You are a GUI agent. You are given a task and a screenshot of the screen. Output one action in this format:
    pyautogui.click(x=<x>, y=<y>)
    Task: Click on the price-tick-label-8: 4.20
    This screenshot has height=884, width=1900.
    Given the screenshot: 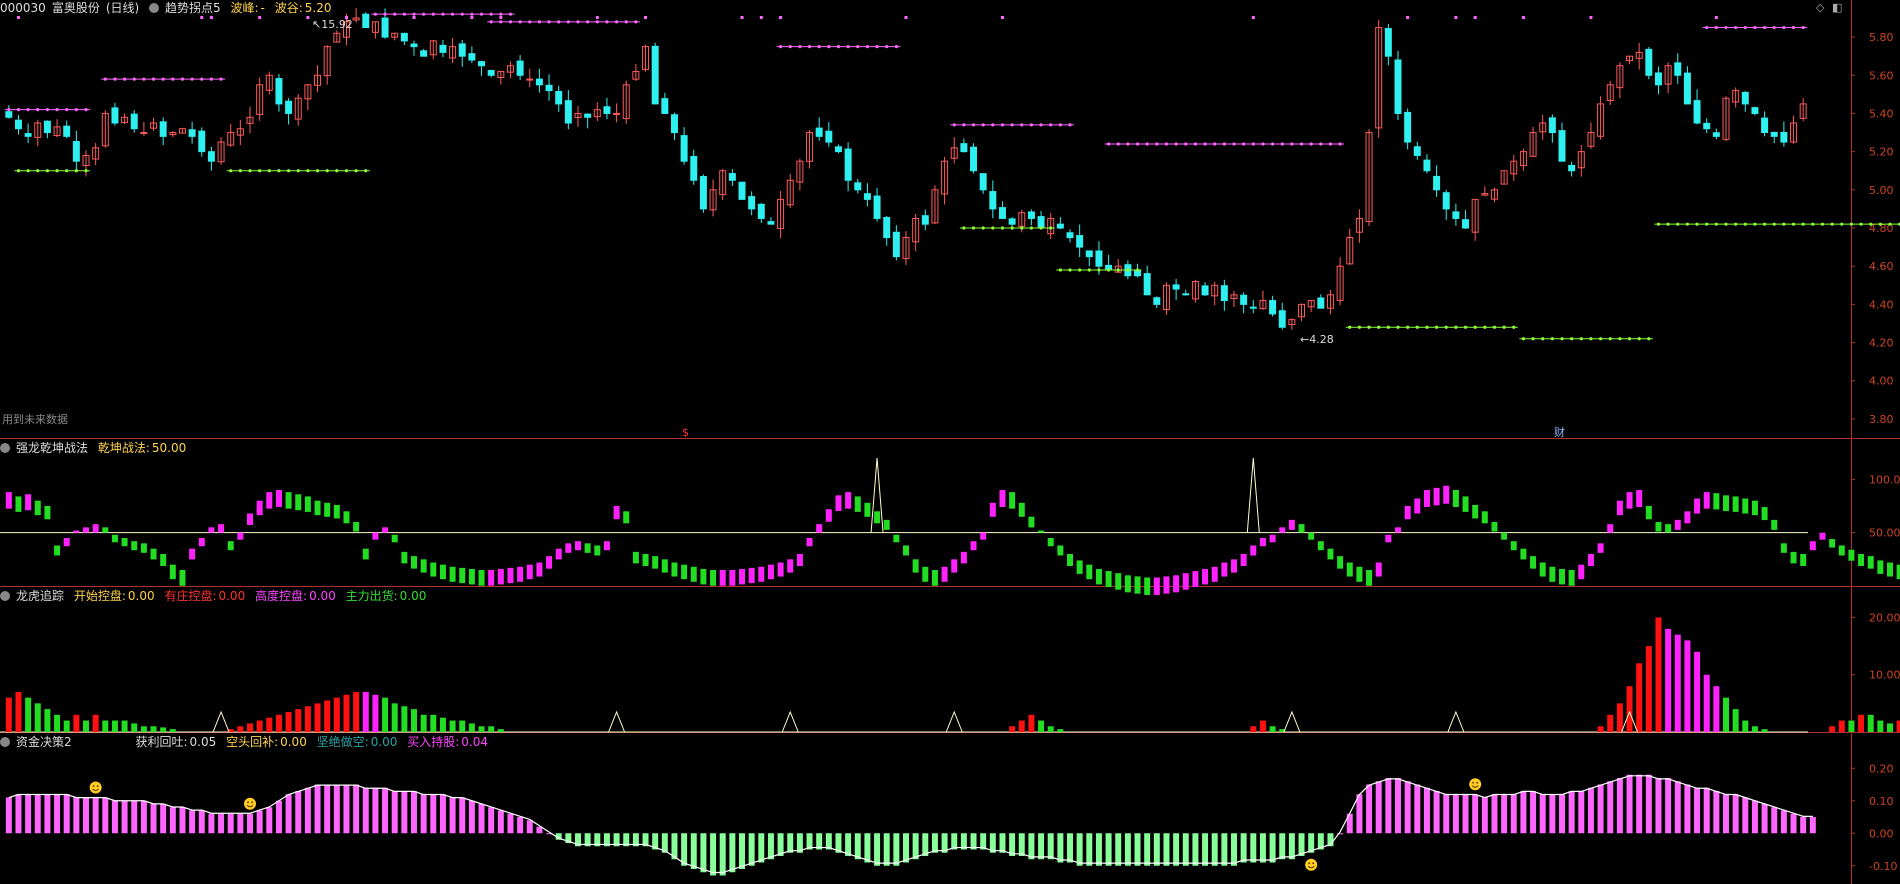 What is the action you would take?
    pyautogui.click(x=1881, y=343)
    